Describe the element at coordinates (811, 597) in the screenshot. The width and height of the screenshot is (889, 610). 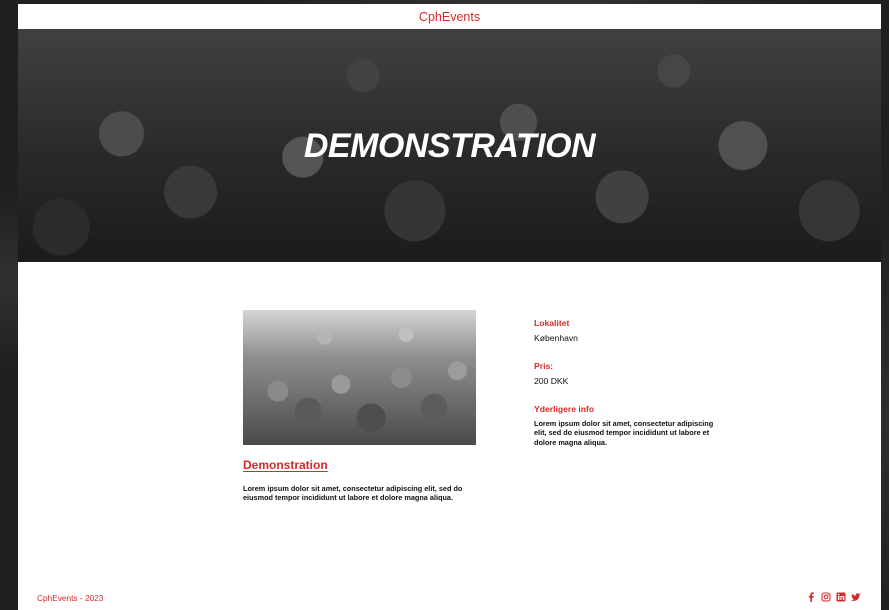
I see `facebook-icon` at that location.